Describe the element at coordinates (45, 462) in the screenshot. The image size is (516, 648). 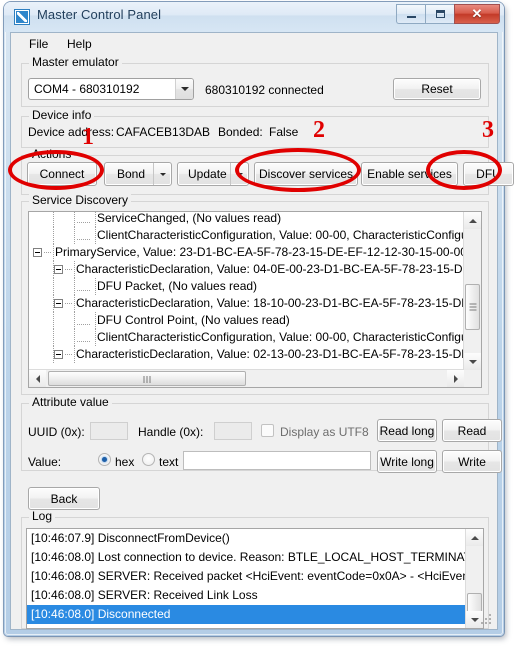
I see `value-label: Value:` at that location.